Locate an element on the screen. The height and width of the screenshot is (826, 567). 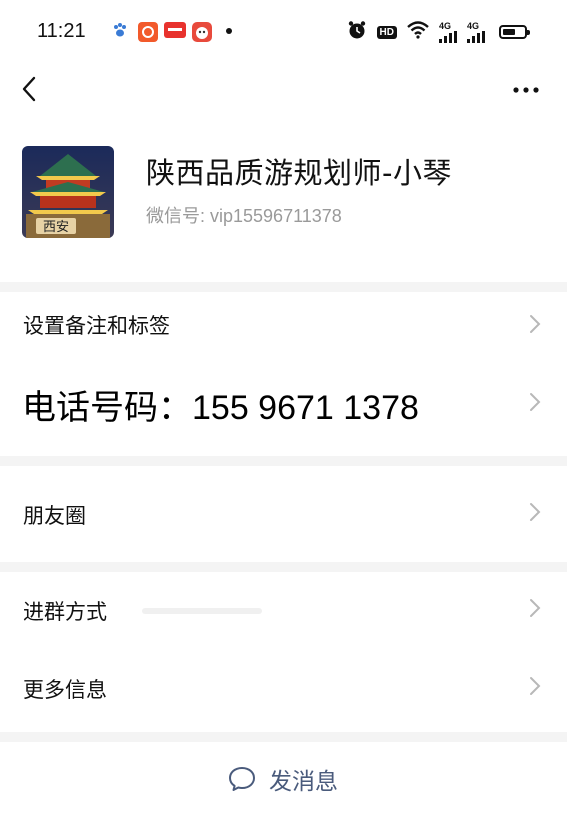
news-app-icon is located at coordinates (175, 30).